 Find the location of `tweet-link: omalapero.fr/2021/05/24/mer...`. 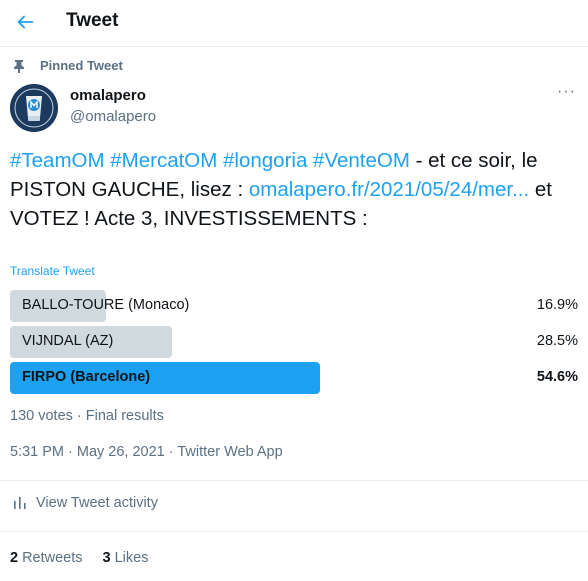

tweet-link: omalapero.fr/2021/05/24/mer... is located at coordinates (389, 189).